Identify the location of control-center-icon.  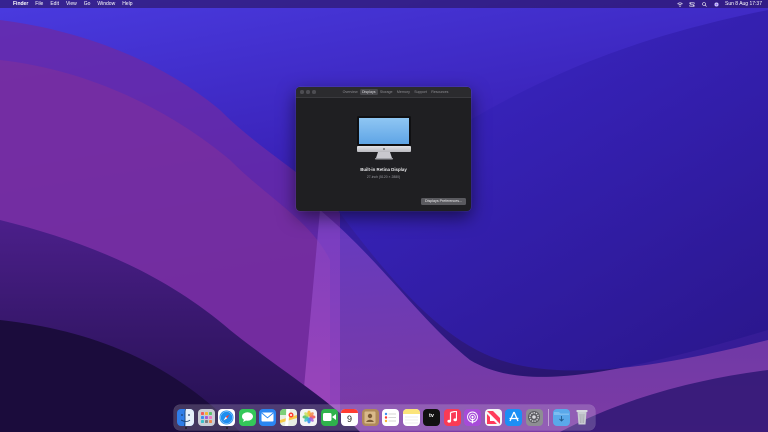
(692, 4).